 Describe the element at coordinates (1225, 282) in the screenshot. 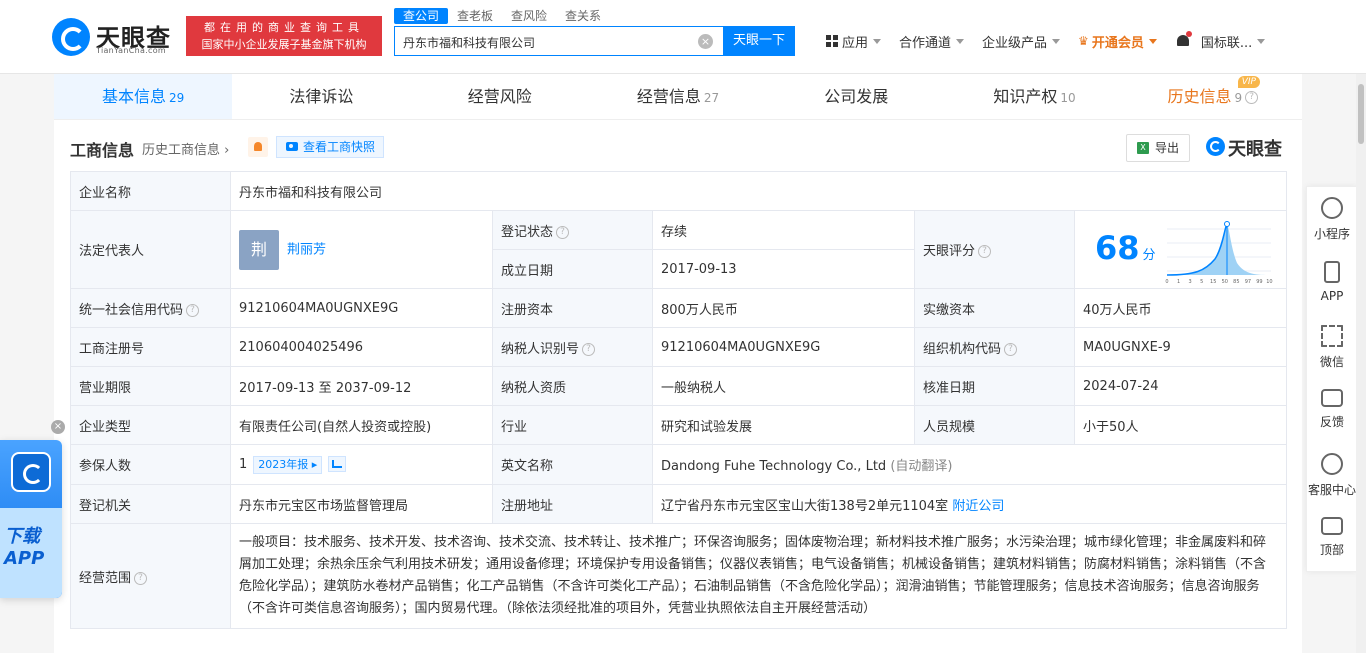

I see `score-tick-label: 50` at that location.